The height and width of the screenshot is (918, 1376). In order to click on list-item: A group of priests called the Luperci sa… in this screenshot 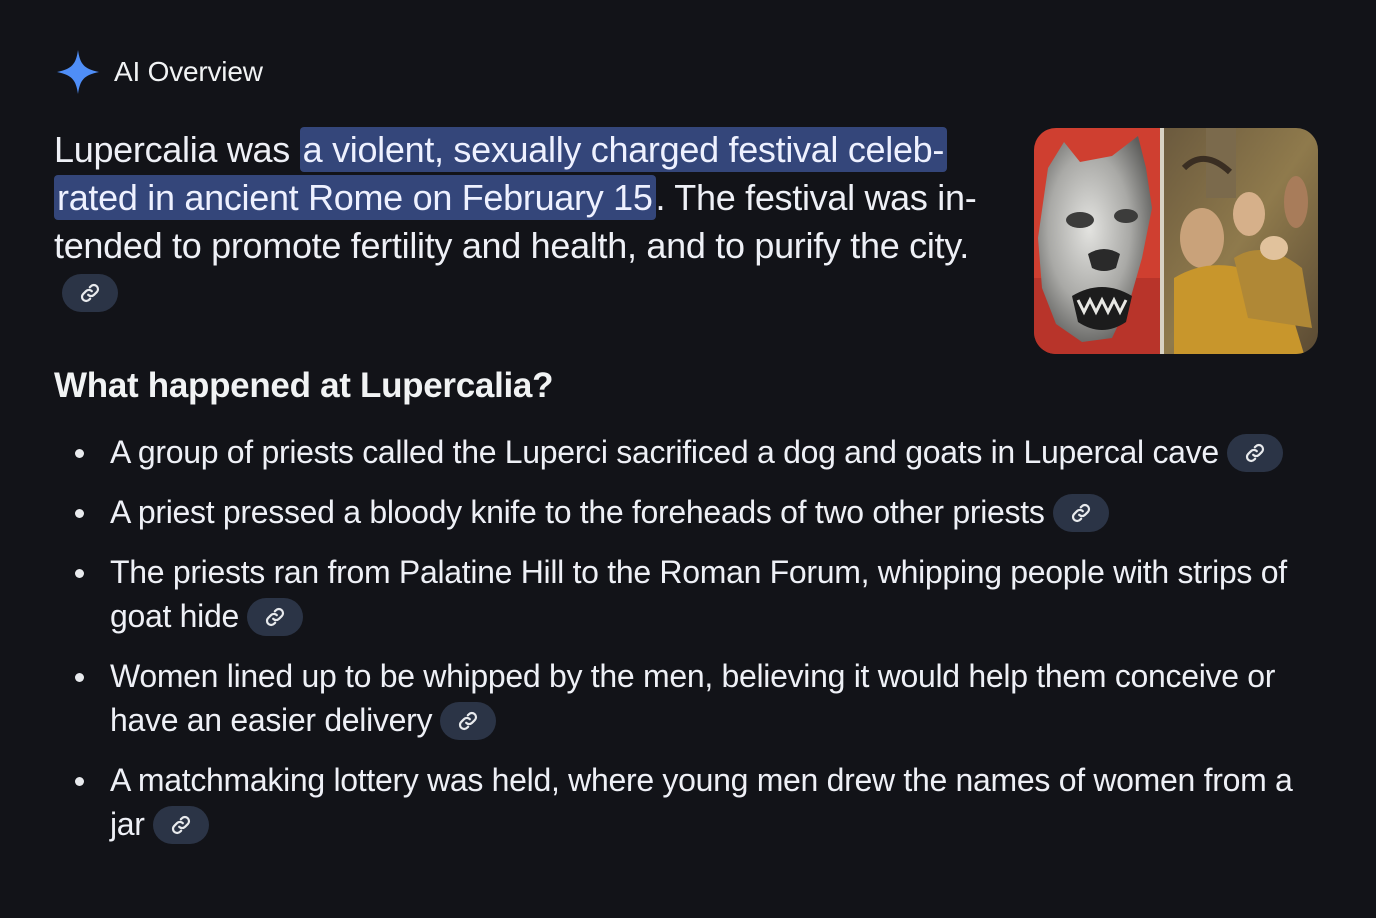, I will do `click(691, 452)`.